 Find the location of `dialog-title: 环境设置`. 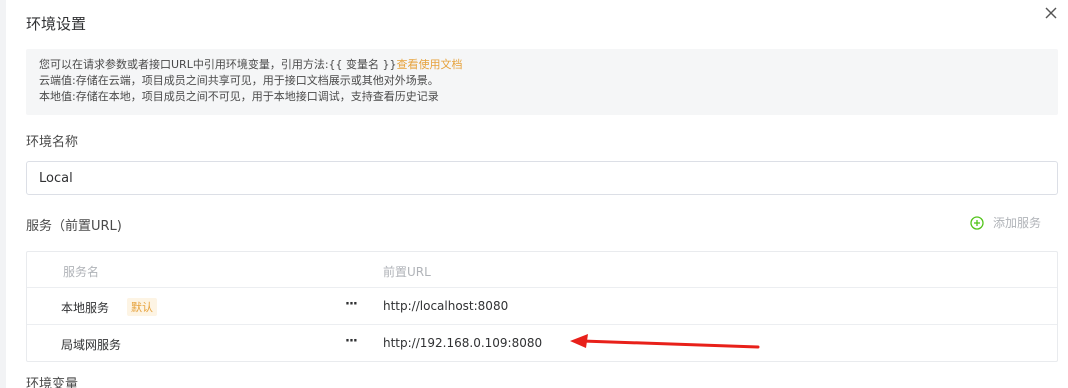

dialog-title: 环境设置 is located at coordinates (56, 24).